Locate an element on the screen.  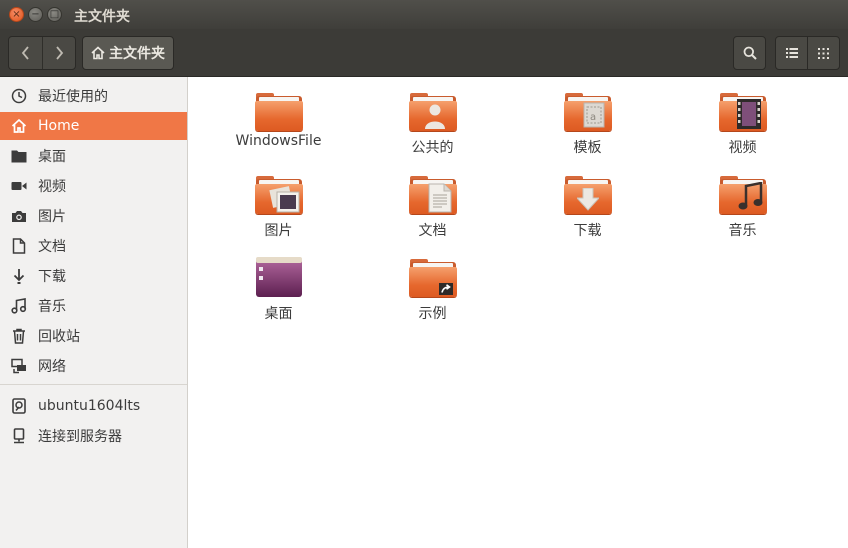
folder-public-icon is located at coordinates (432, 113).